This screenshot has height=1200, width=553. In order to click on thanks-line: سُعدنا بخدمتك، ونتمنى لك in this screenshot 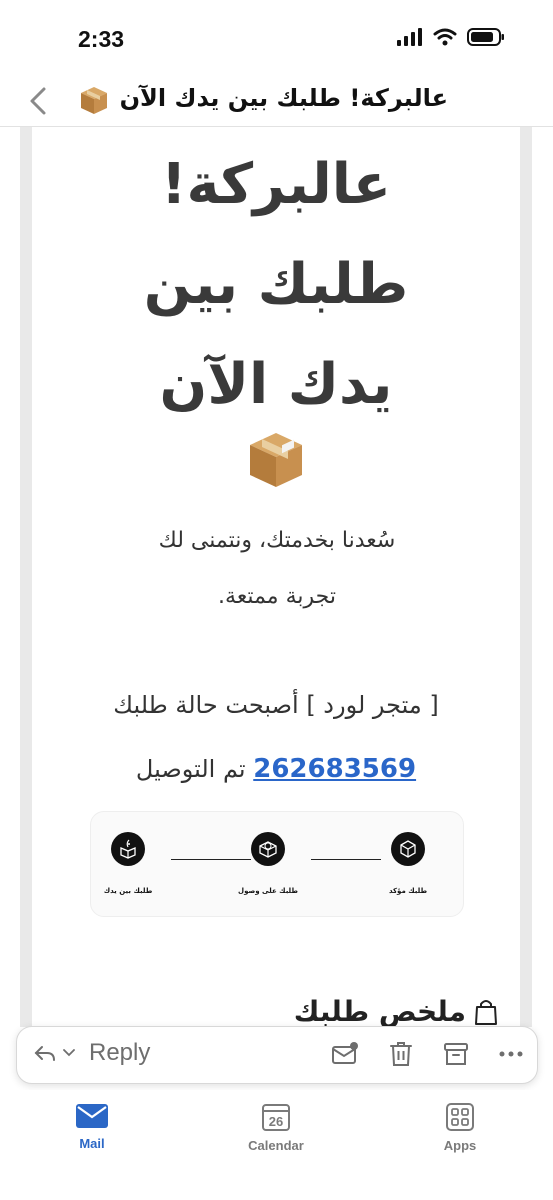, I will do `click(277, 540)`.